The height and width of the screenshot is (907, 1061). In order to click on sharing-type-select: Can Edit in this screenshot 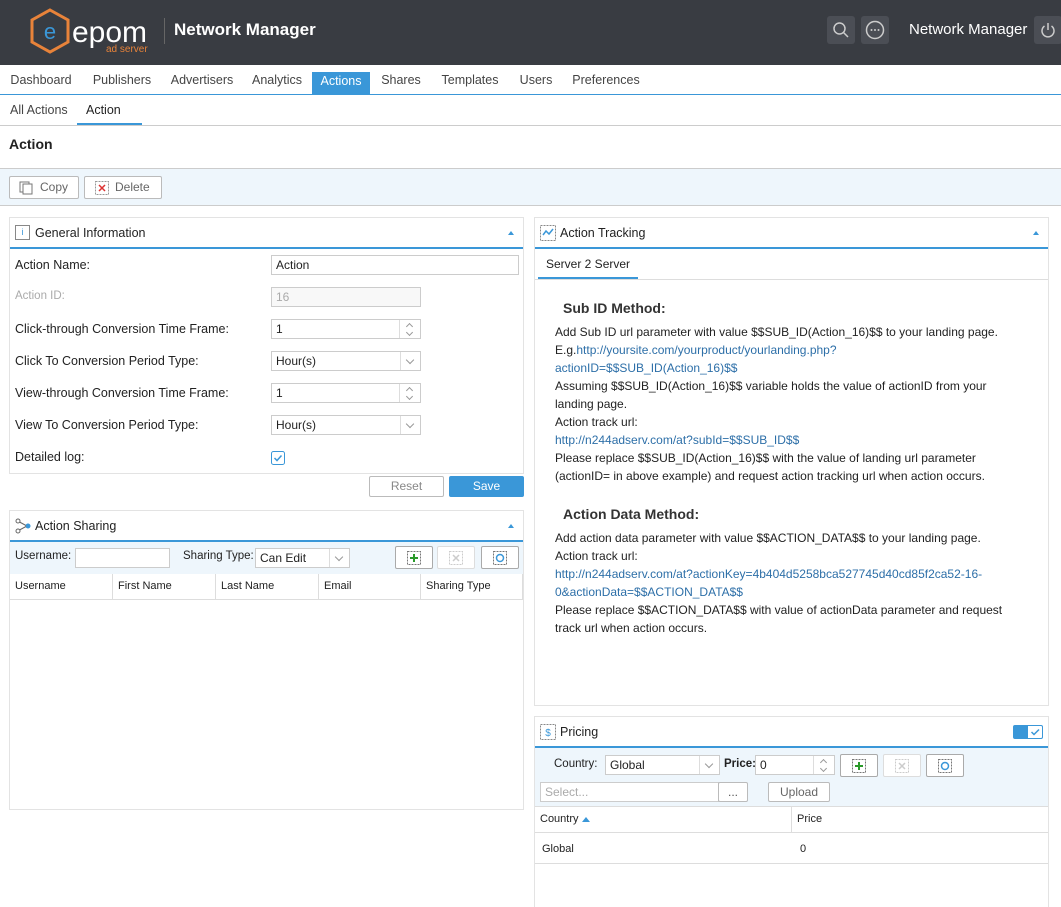, I will do `click(302, 558)`.